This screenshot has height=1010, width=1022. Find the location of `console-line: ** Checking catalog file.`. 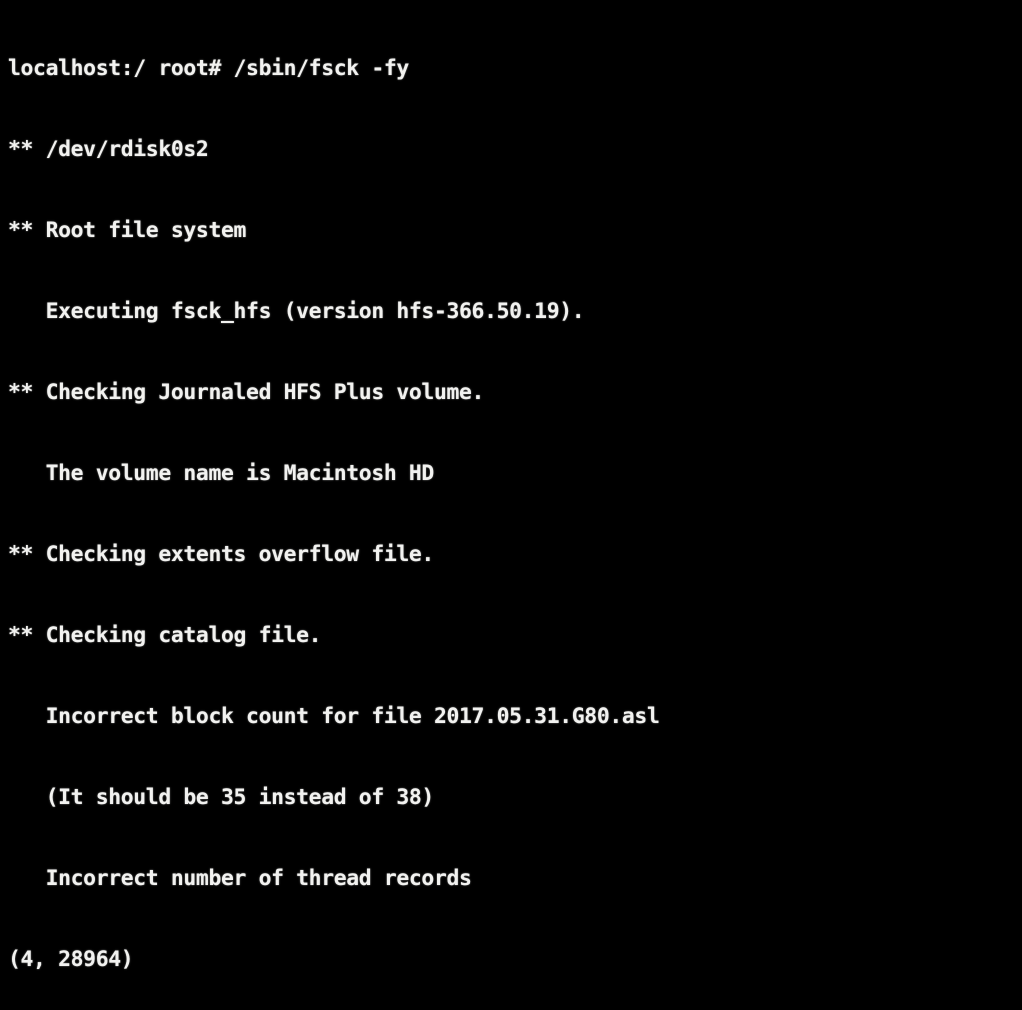

console-line: ** Checking catalog file. is located at coordinates (165, 635).